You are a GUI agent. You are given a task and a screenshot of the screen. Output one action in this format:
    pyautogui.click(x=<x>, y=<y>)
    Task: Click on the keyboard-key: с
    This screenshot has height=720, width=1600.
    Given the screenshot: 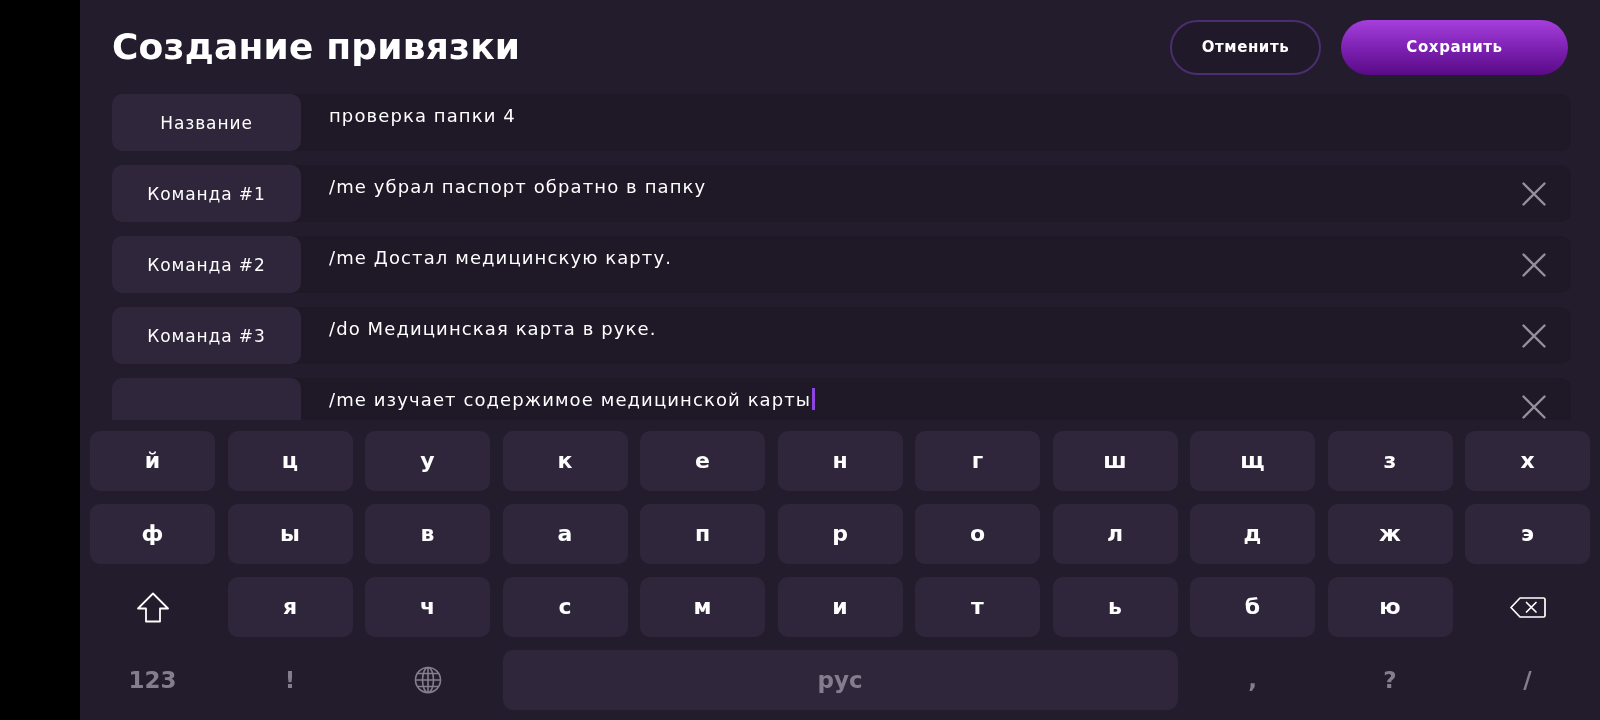 What is the action you would take?
    pyautogui.click(x=565, y=607)
    